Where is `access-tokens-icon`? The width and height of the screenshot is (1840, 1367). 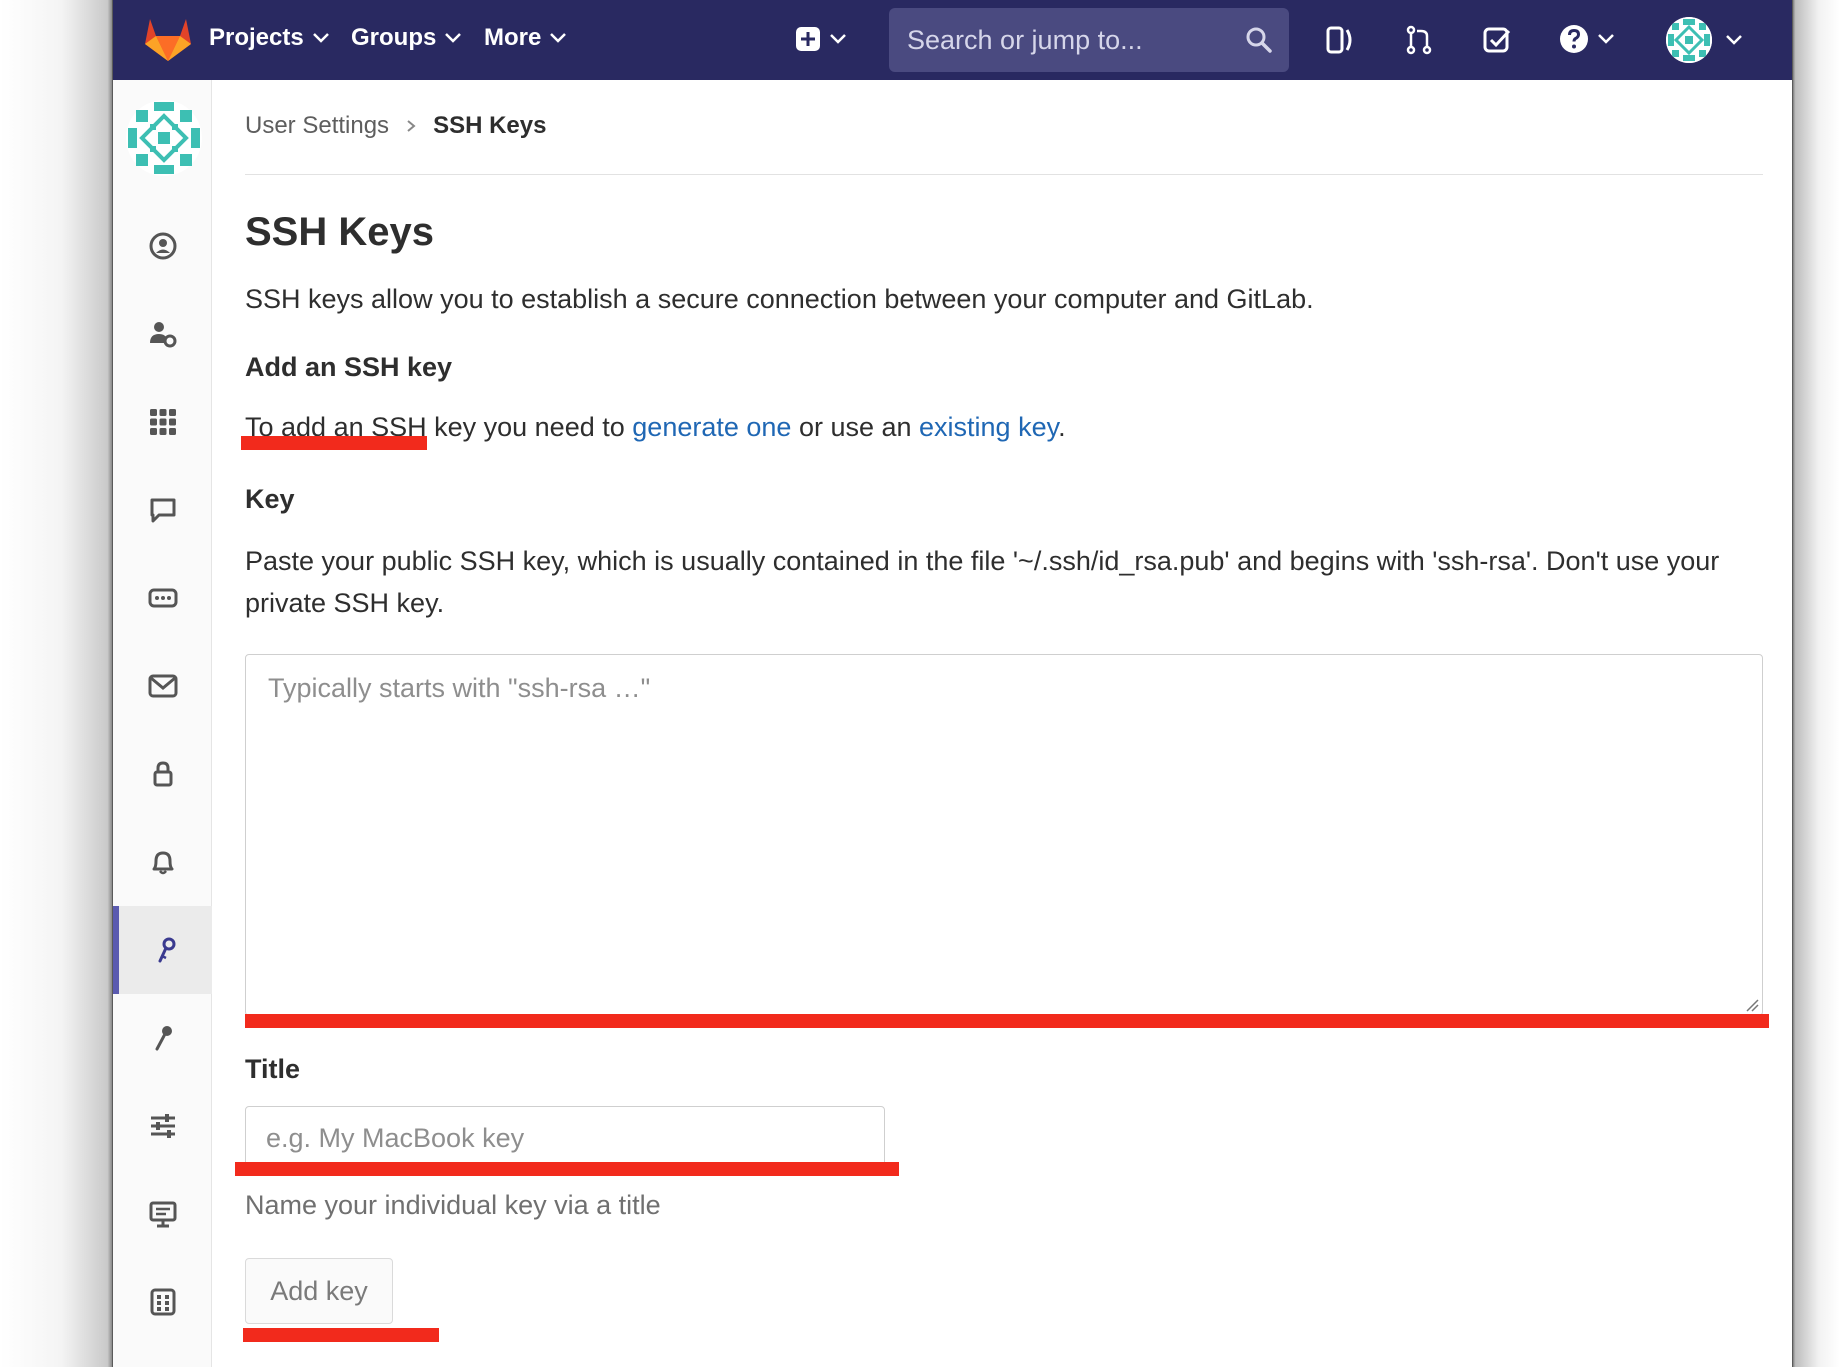 access-tokens-icon is located at coordinates (162, 598).